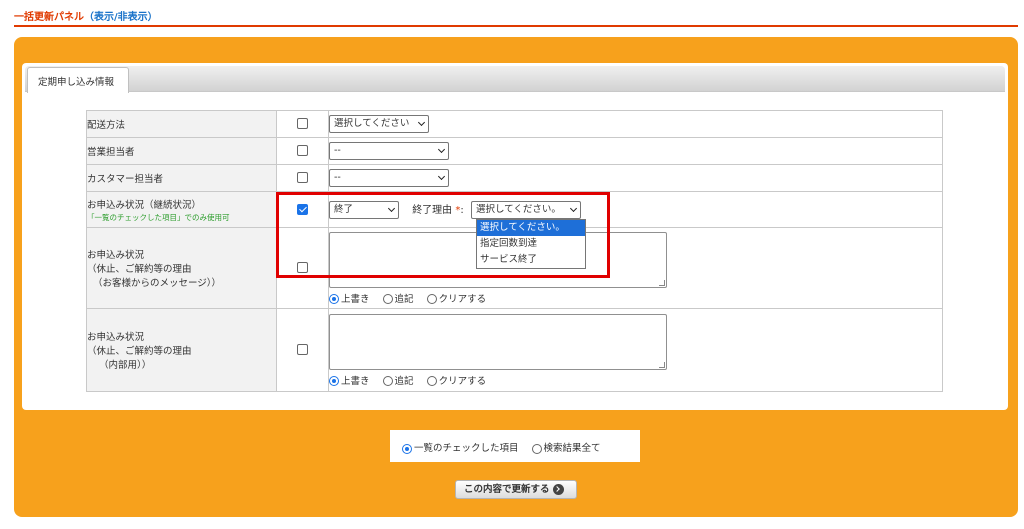 The height and width of the screenshot is (529, 1024). Describe the element at coordinates (514, 178) in the screenshot. I see `row-cs-rep: カスタマー担当者 --` at that location.